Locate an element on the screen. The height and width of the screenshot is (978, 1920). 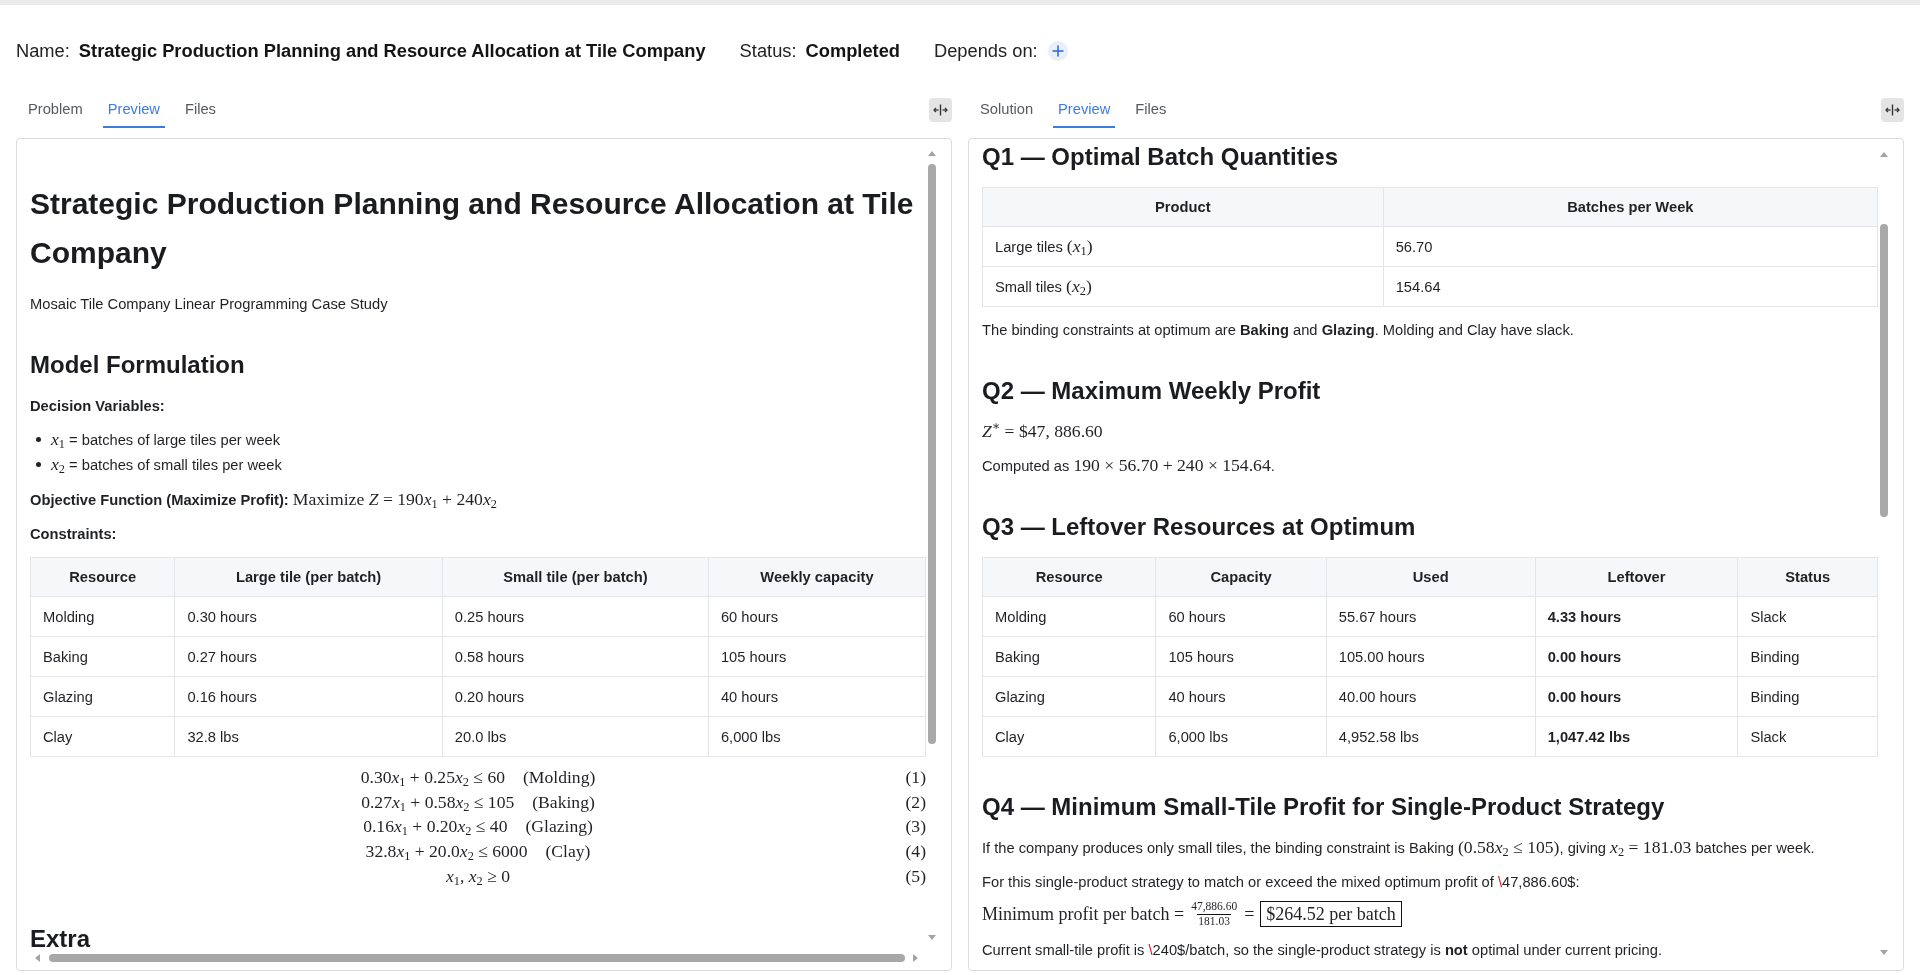
equation-number: (5) is located at coordinates (915, 877).